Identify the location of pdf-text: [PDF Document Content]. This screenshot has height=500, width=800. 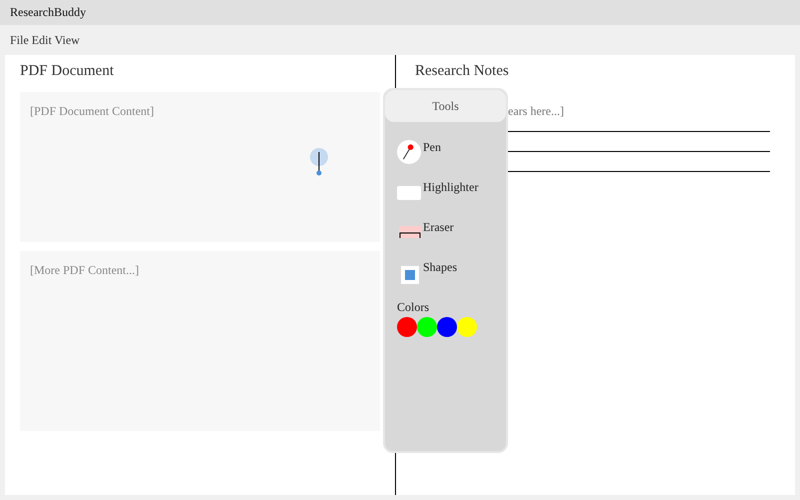
(92, 111).